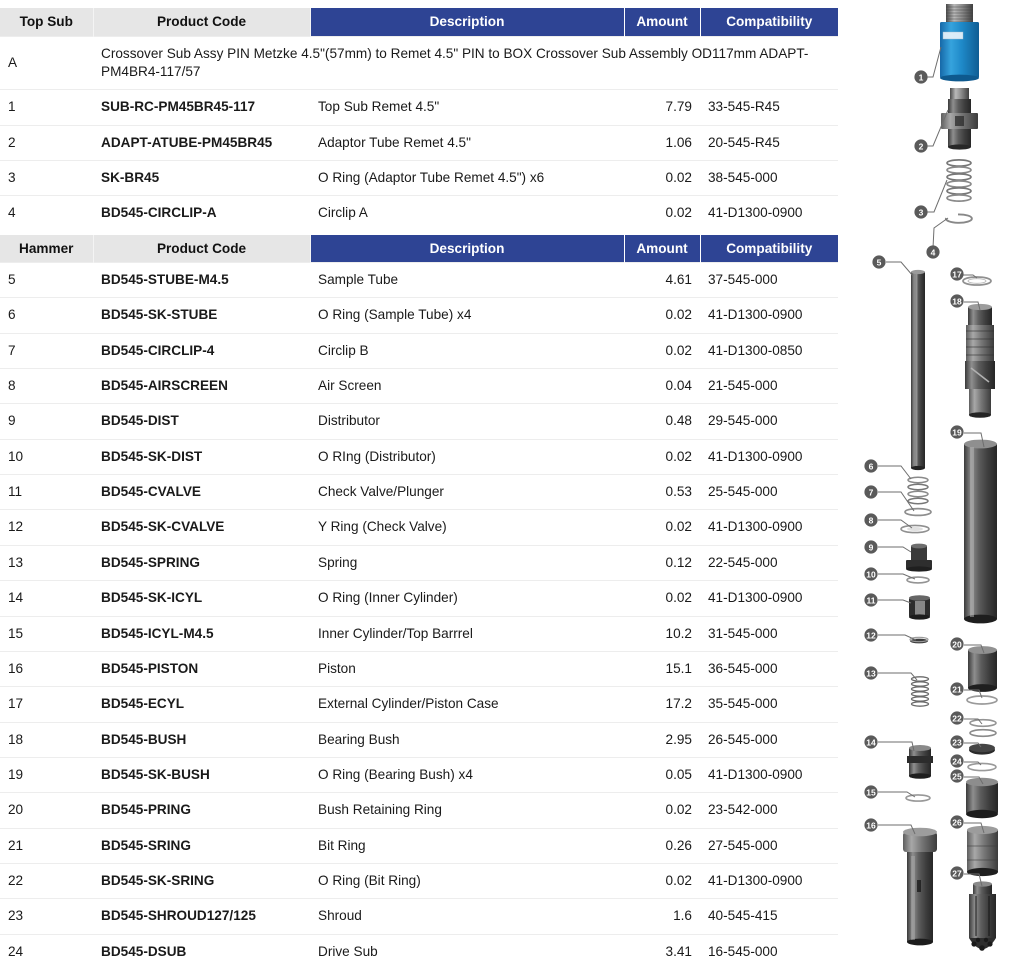 The width and height of the screenshot is (1024, 961). Describe the element at coordinates (201, 704) in the screenshot. I see `cell-product-code: BD545-ECYL` at that location.